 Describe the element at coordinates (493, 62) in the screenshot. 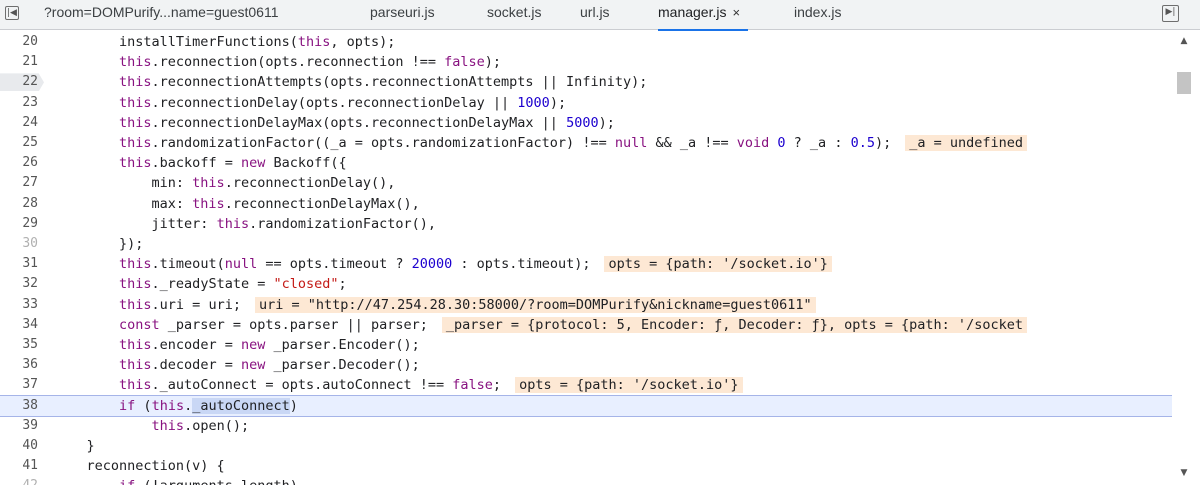

I see `code-text: );` at that location.